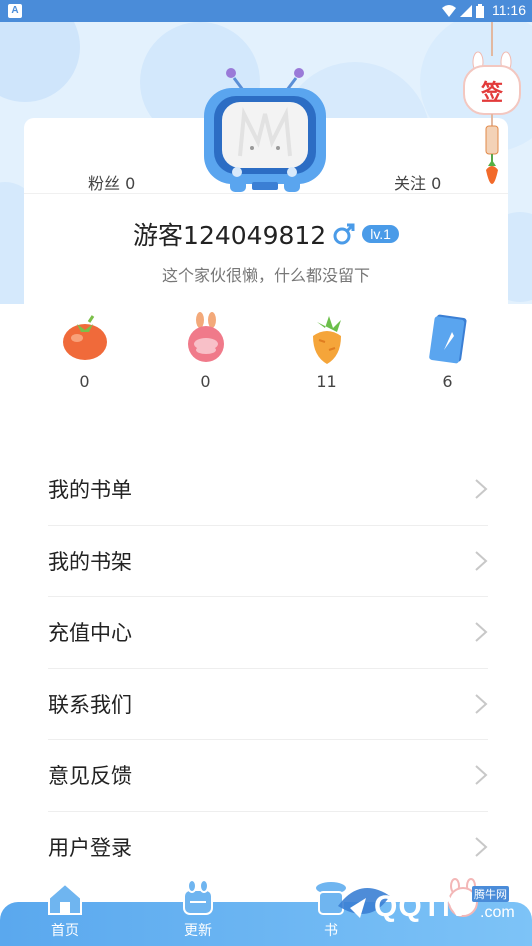 The image size is (532, 946). What do you see at coordinates (268, 561) in the screenshot?
I see `menu-item-bookshelf: 我的书架` at bounding box center [268, 561].